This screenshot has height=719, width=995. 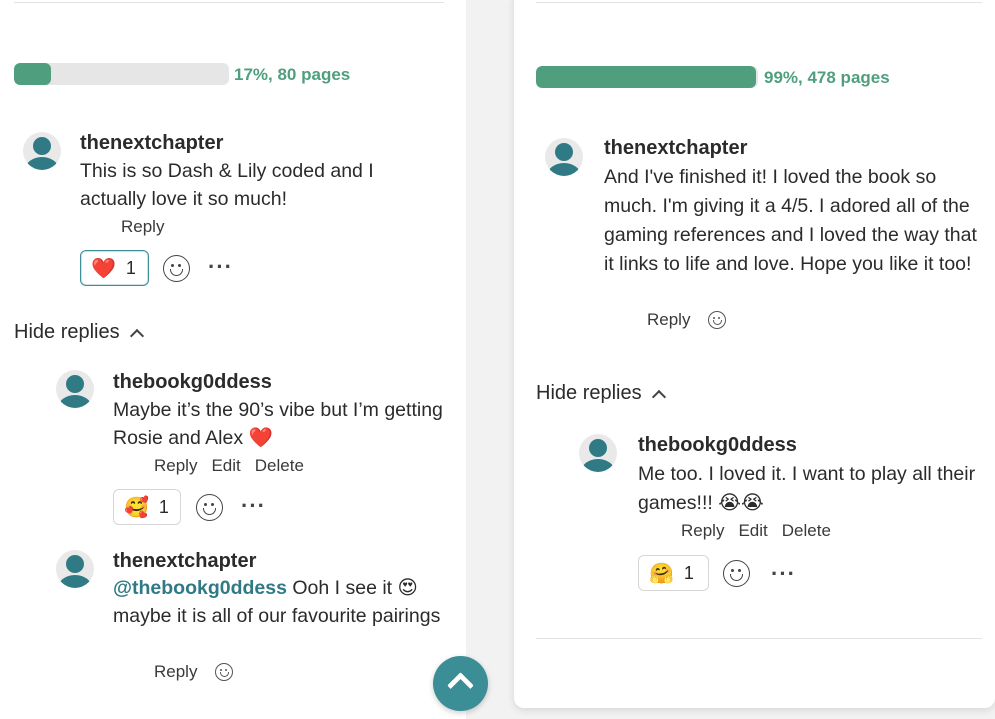 I want to click on scroll-to-top-button, so click(x=460, y=683).